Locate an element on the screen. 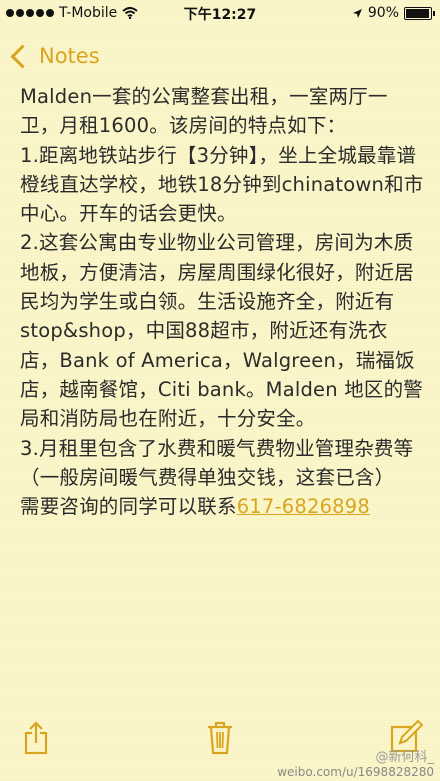  share-icon is located at coordinates (36, 737).